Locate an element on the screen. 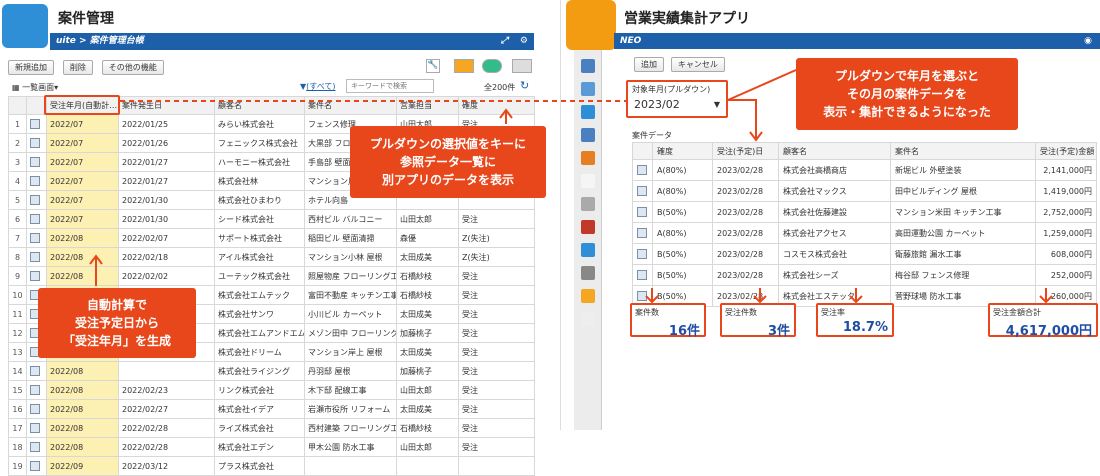  cell: 2022/02/28 is located at coordinates (166, 447).